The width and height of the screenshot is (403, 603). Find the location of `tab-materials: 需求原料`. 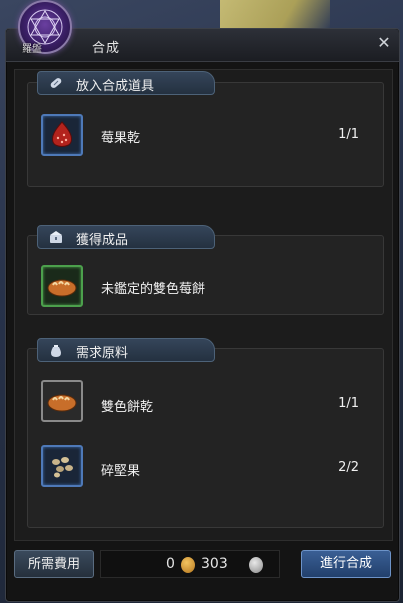

tab-materials: 需求原料 is located at coordinates (126, 350).